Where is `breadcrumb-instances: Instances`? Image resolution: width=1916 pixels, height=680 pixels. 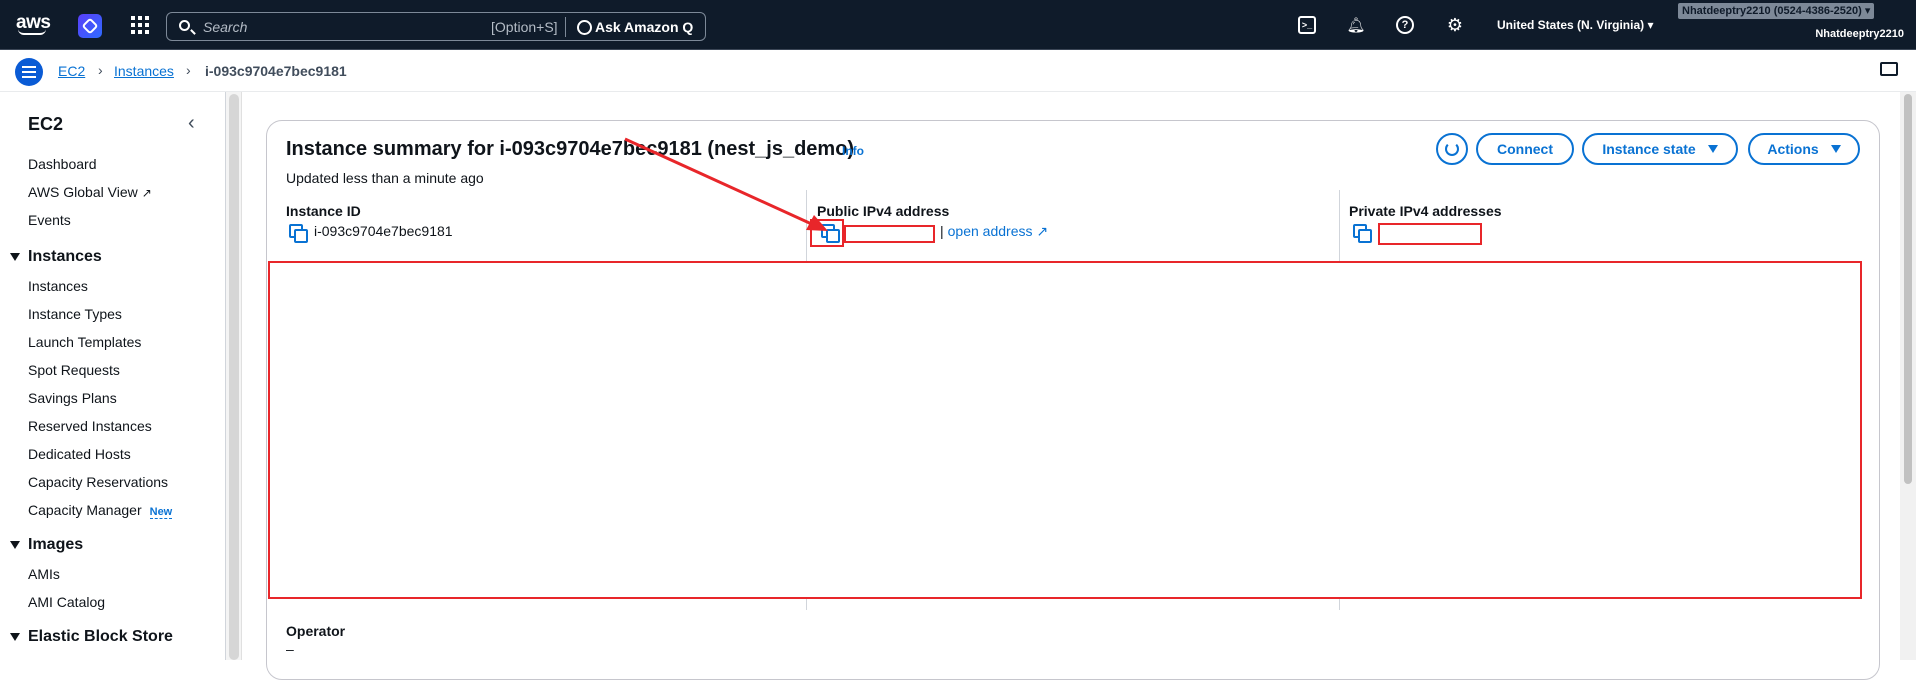
breadcrumb-instances: Instances is located at coordinates (144, 71).